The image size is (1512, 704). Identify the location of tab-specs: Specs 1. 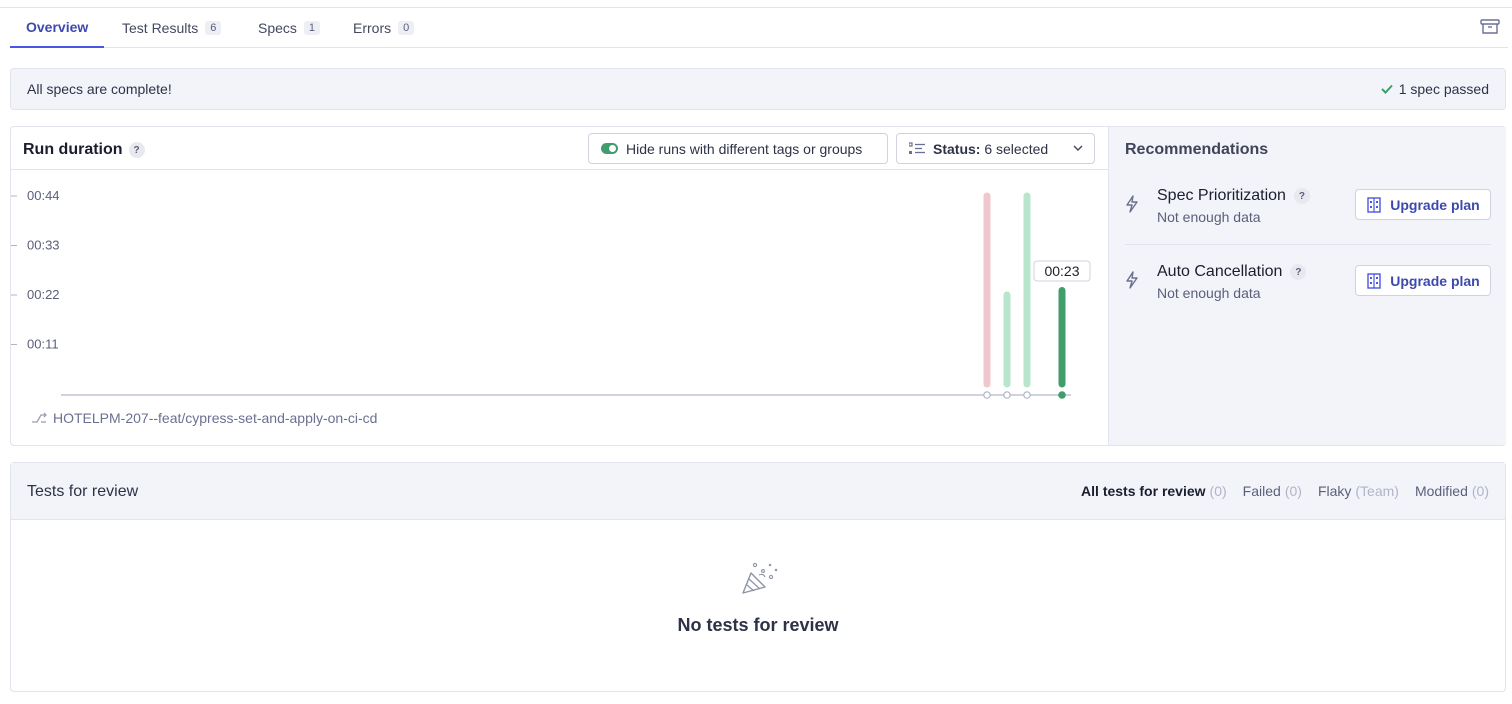
(289, 28).